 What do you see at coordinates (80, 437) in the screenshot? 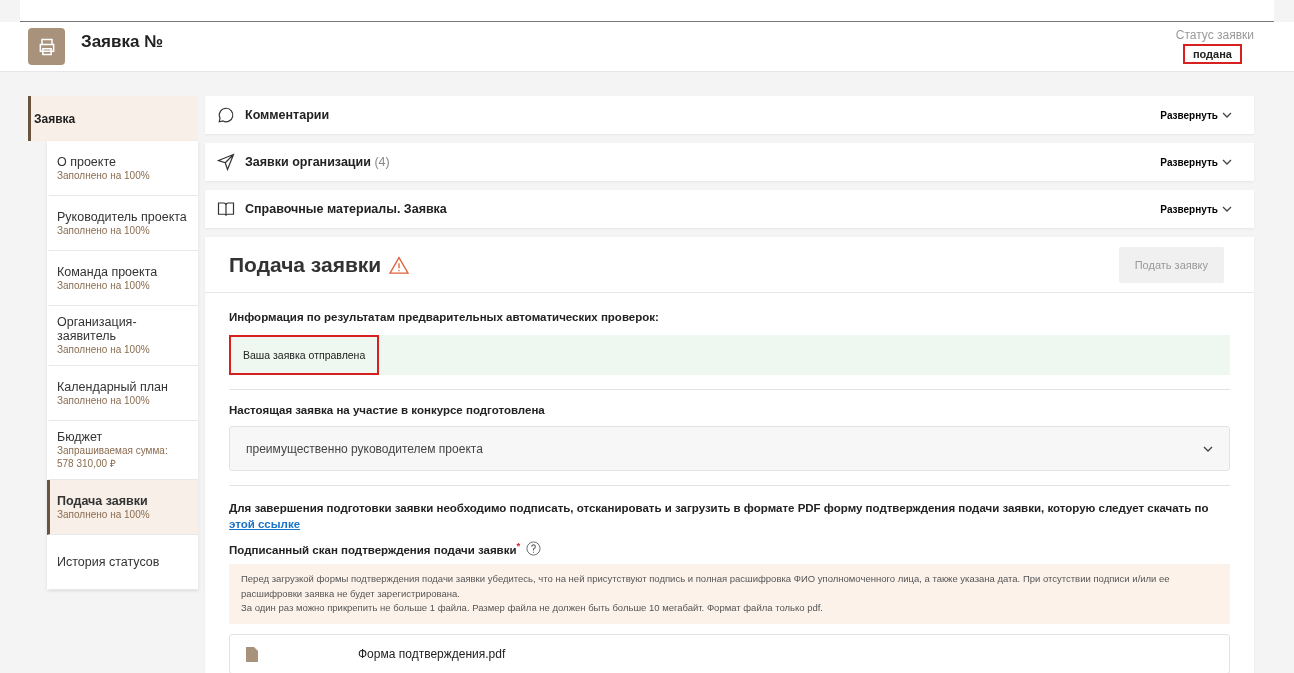
I see `sidebar-item-title: Бюджет` at bounding box center [80, 437].